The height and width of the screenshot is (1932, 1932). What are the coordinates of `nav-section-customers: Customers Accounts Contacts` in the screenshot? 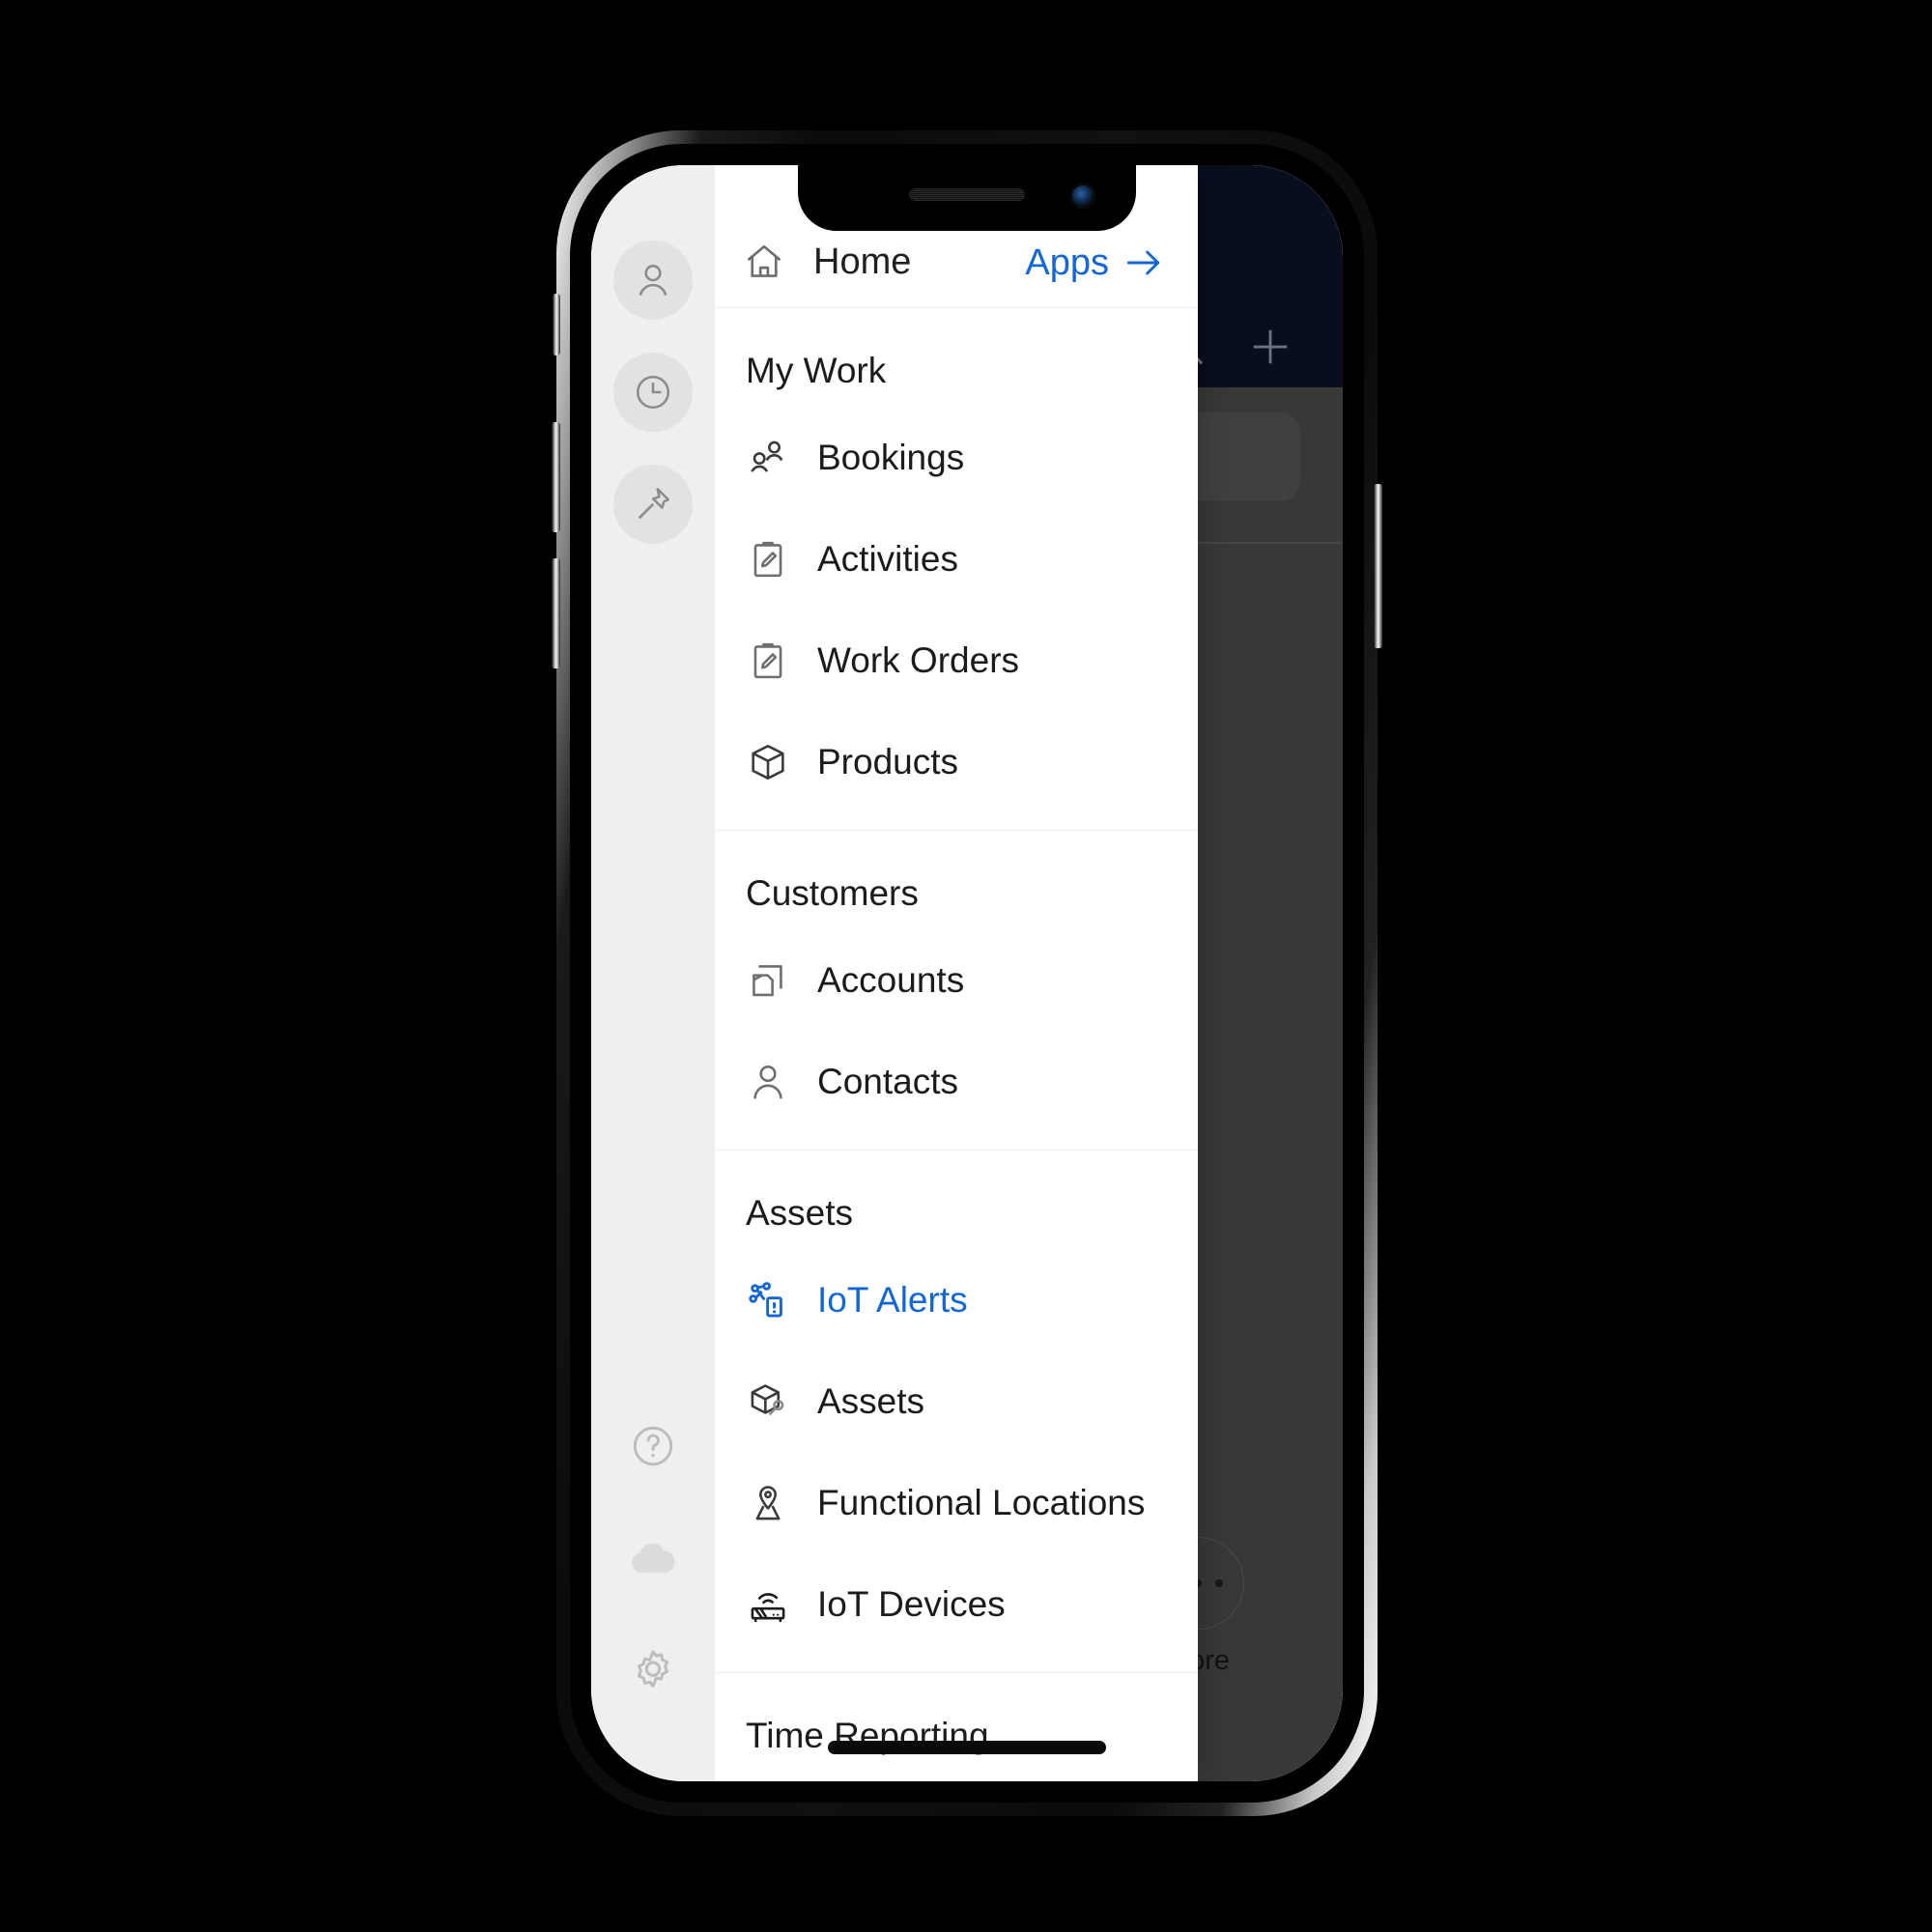 It's located at (956, 991).